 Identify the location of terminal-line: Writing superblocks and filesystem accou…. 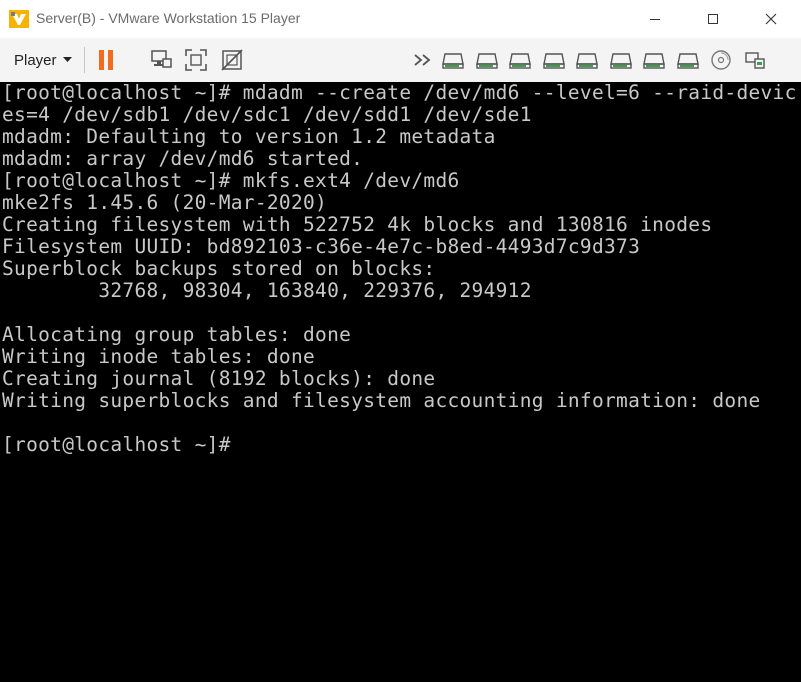
(381, 400).